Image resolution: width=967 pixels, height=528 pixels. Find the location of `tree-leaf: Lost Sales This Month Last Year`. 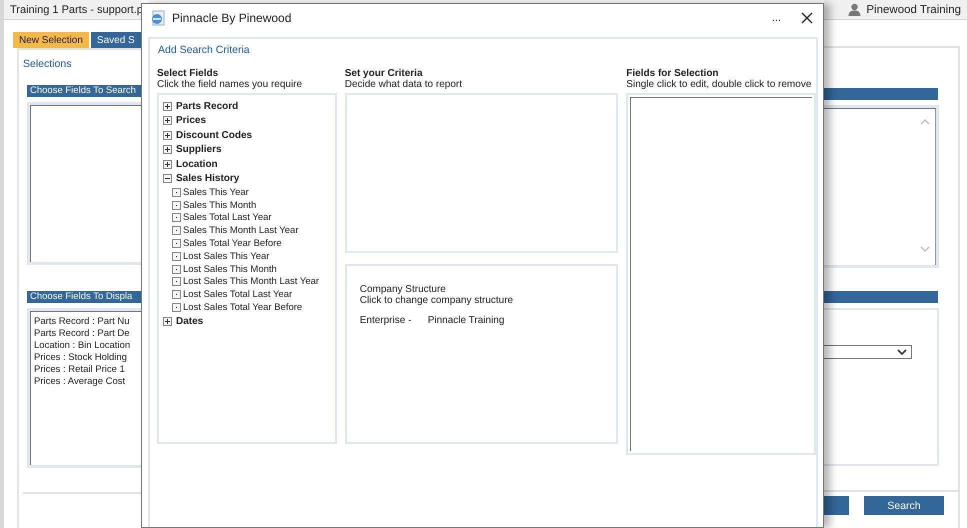

tree-leaf: Lost Sales This Month Last Year is located at coordinates (251, 282).